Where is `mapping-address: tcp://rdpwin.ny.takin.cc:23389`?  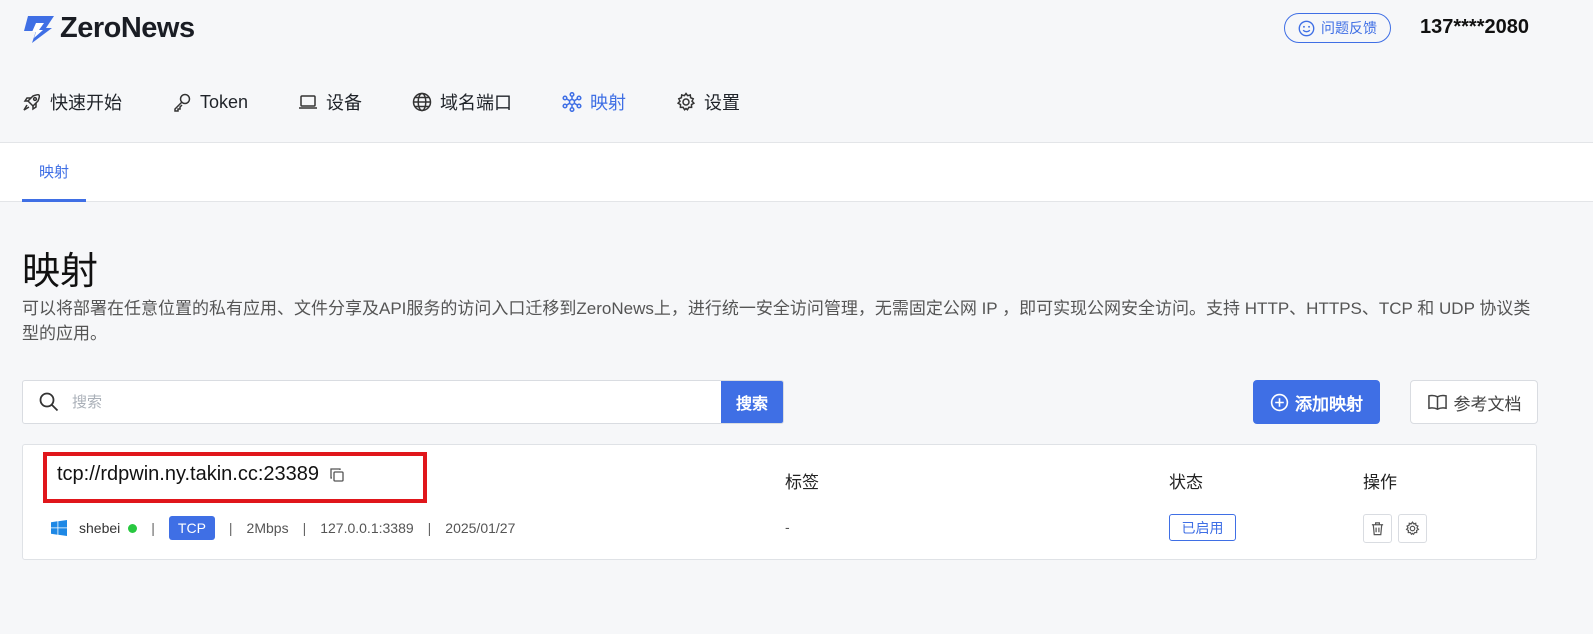 mapping-address: tcp://rdpwin.ny.takin.cc:23389 is located at coordinates (201, 474).